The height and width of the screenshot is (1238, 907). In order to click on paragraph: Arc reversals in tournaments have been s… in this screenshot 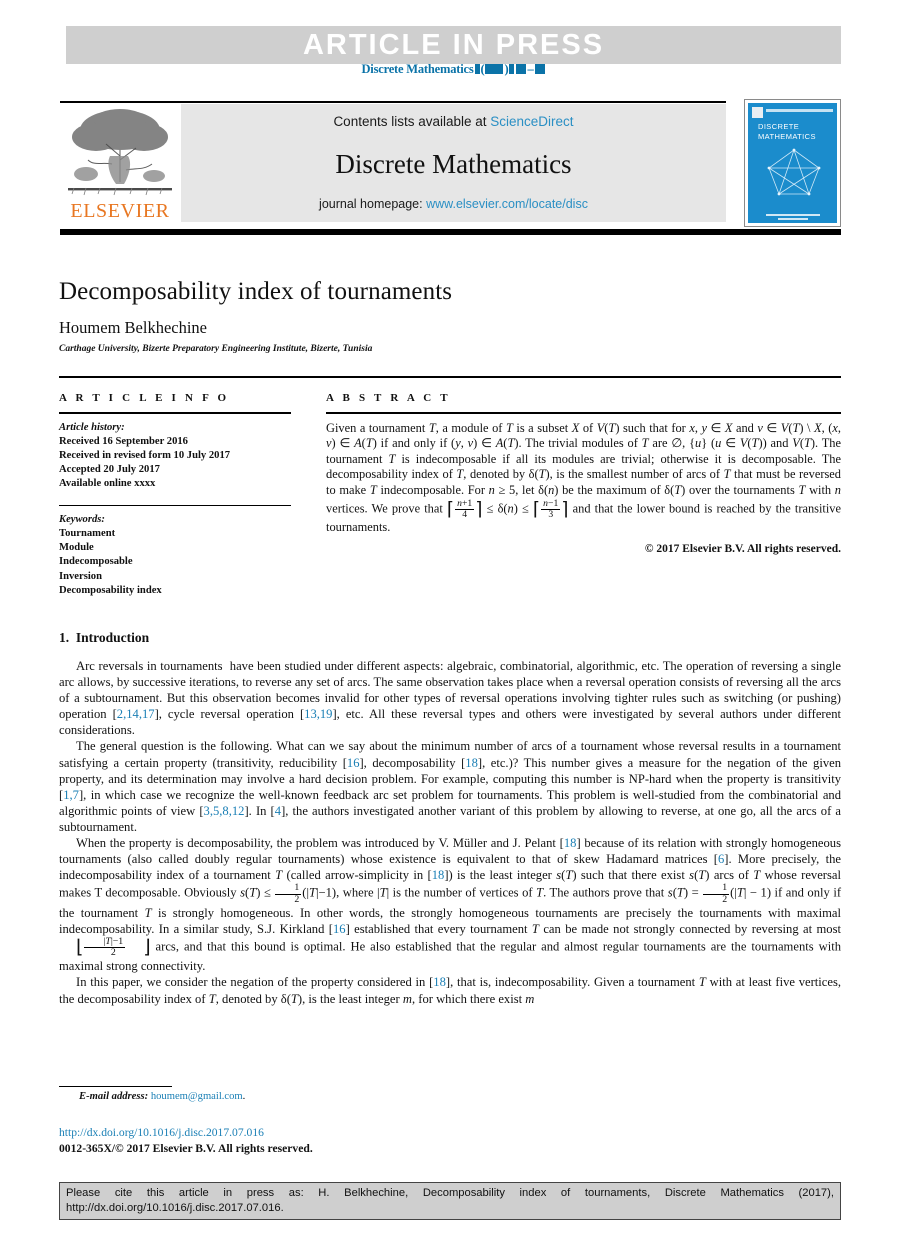, I will do `click(450, 698)`.